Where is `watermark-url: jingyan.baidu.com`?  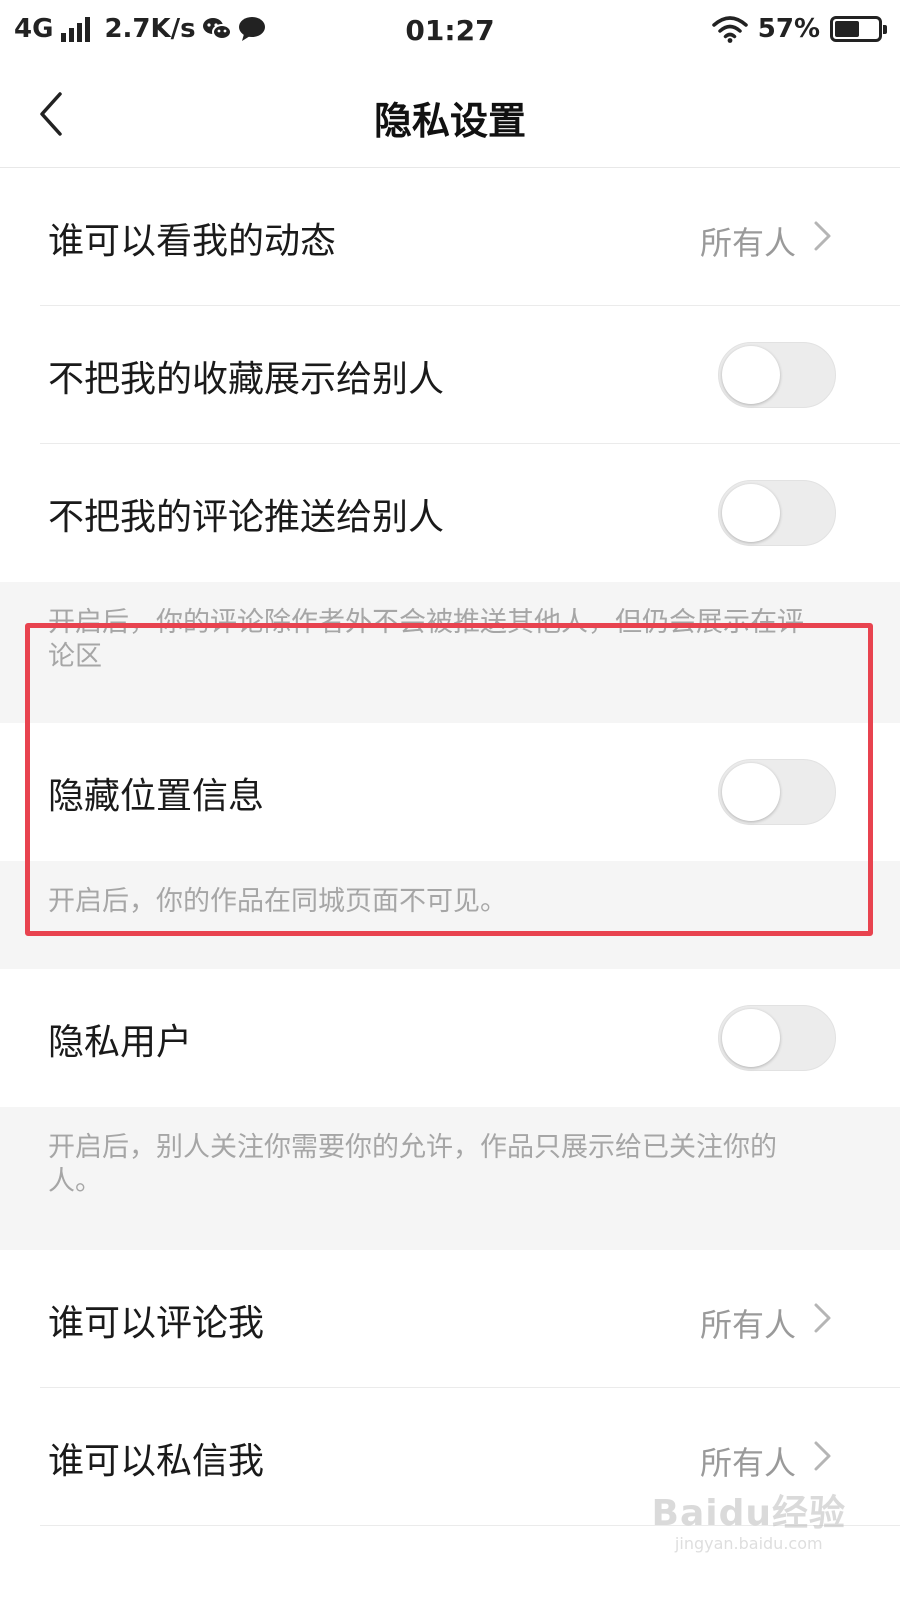
watermark-url: jingyan.baidu.com is located at coordinates (748, 1543).